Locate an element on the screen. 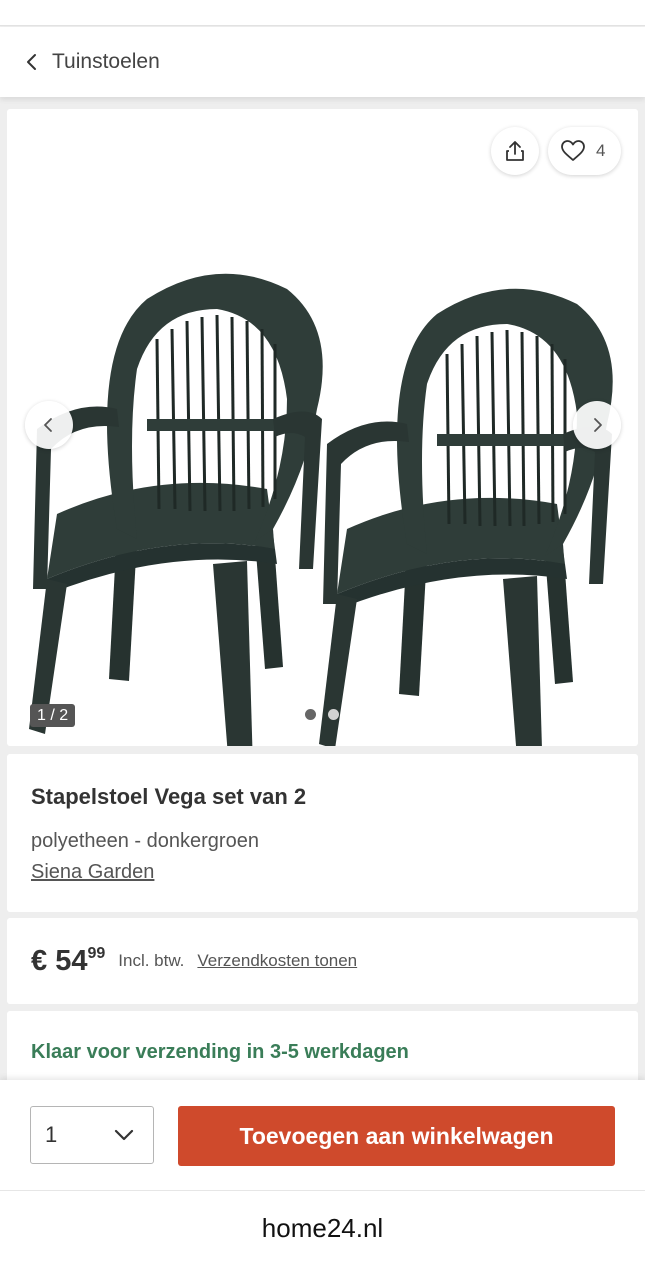  status-strip is located at coordinates (322, 13).